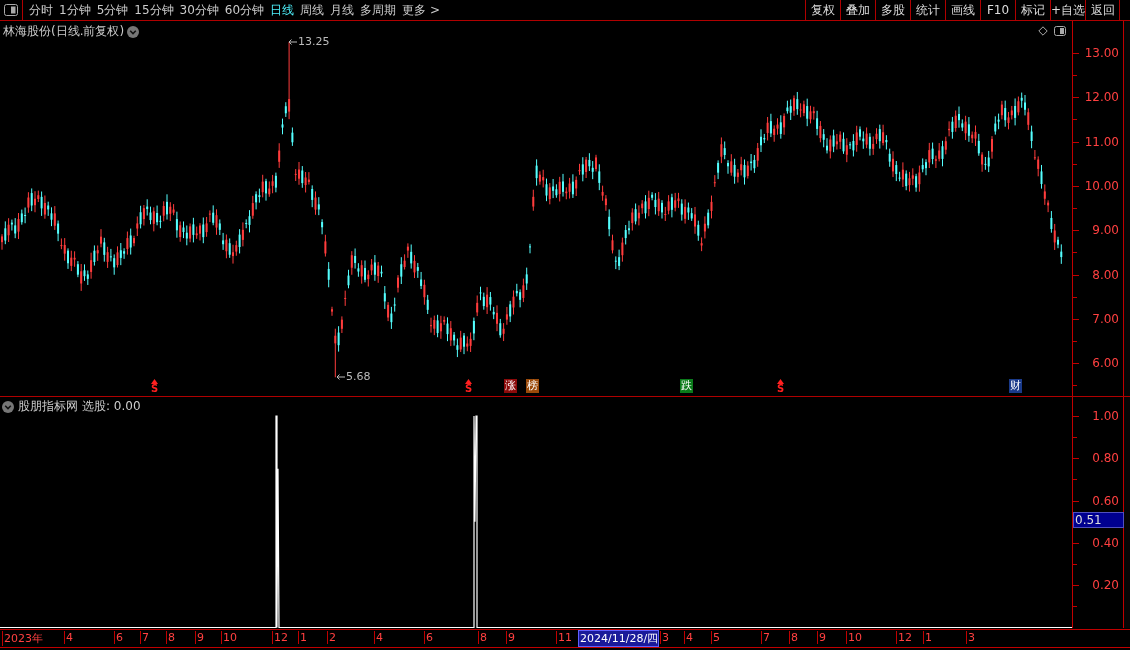 The image size is (1130, 650). Describe the element at coordinates (510, 386) in the screenshot. I see `event-tag: 涨` at that location.